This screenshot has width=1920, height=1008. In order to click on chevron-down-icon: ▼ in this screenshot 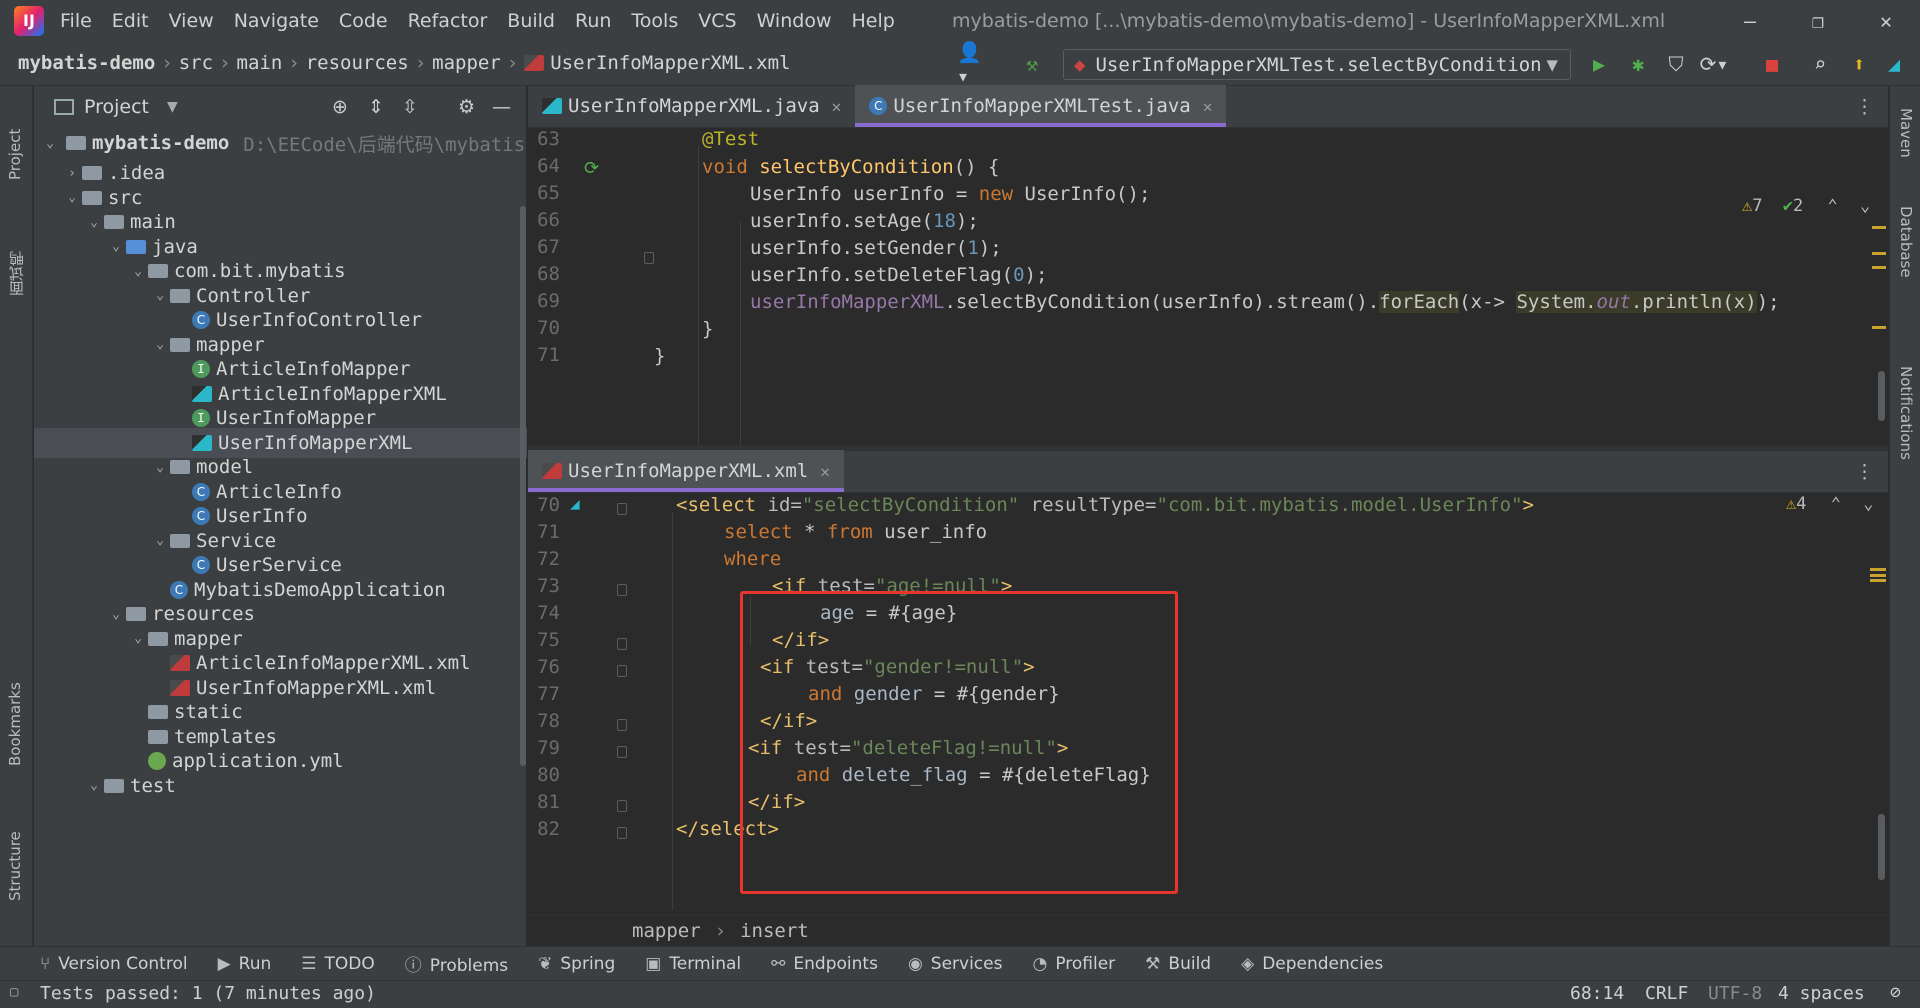, I will do `click(172, 107)`.